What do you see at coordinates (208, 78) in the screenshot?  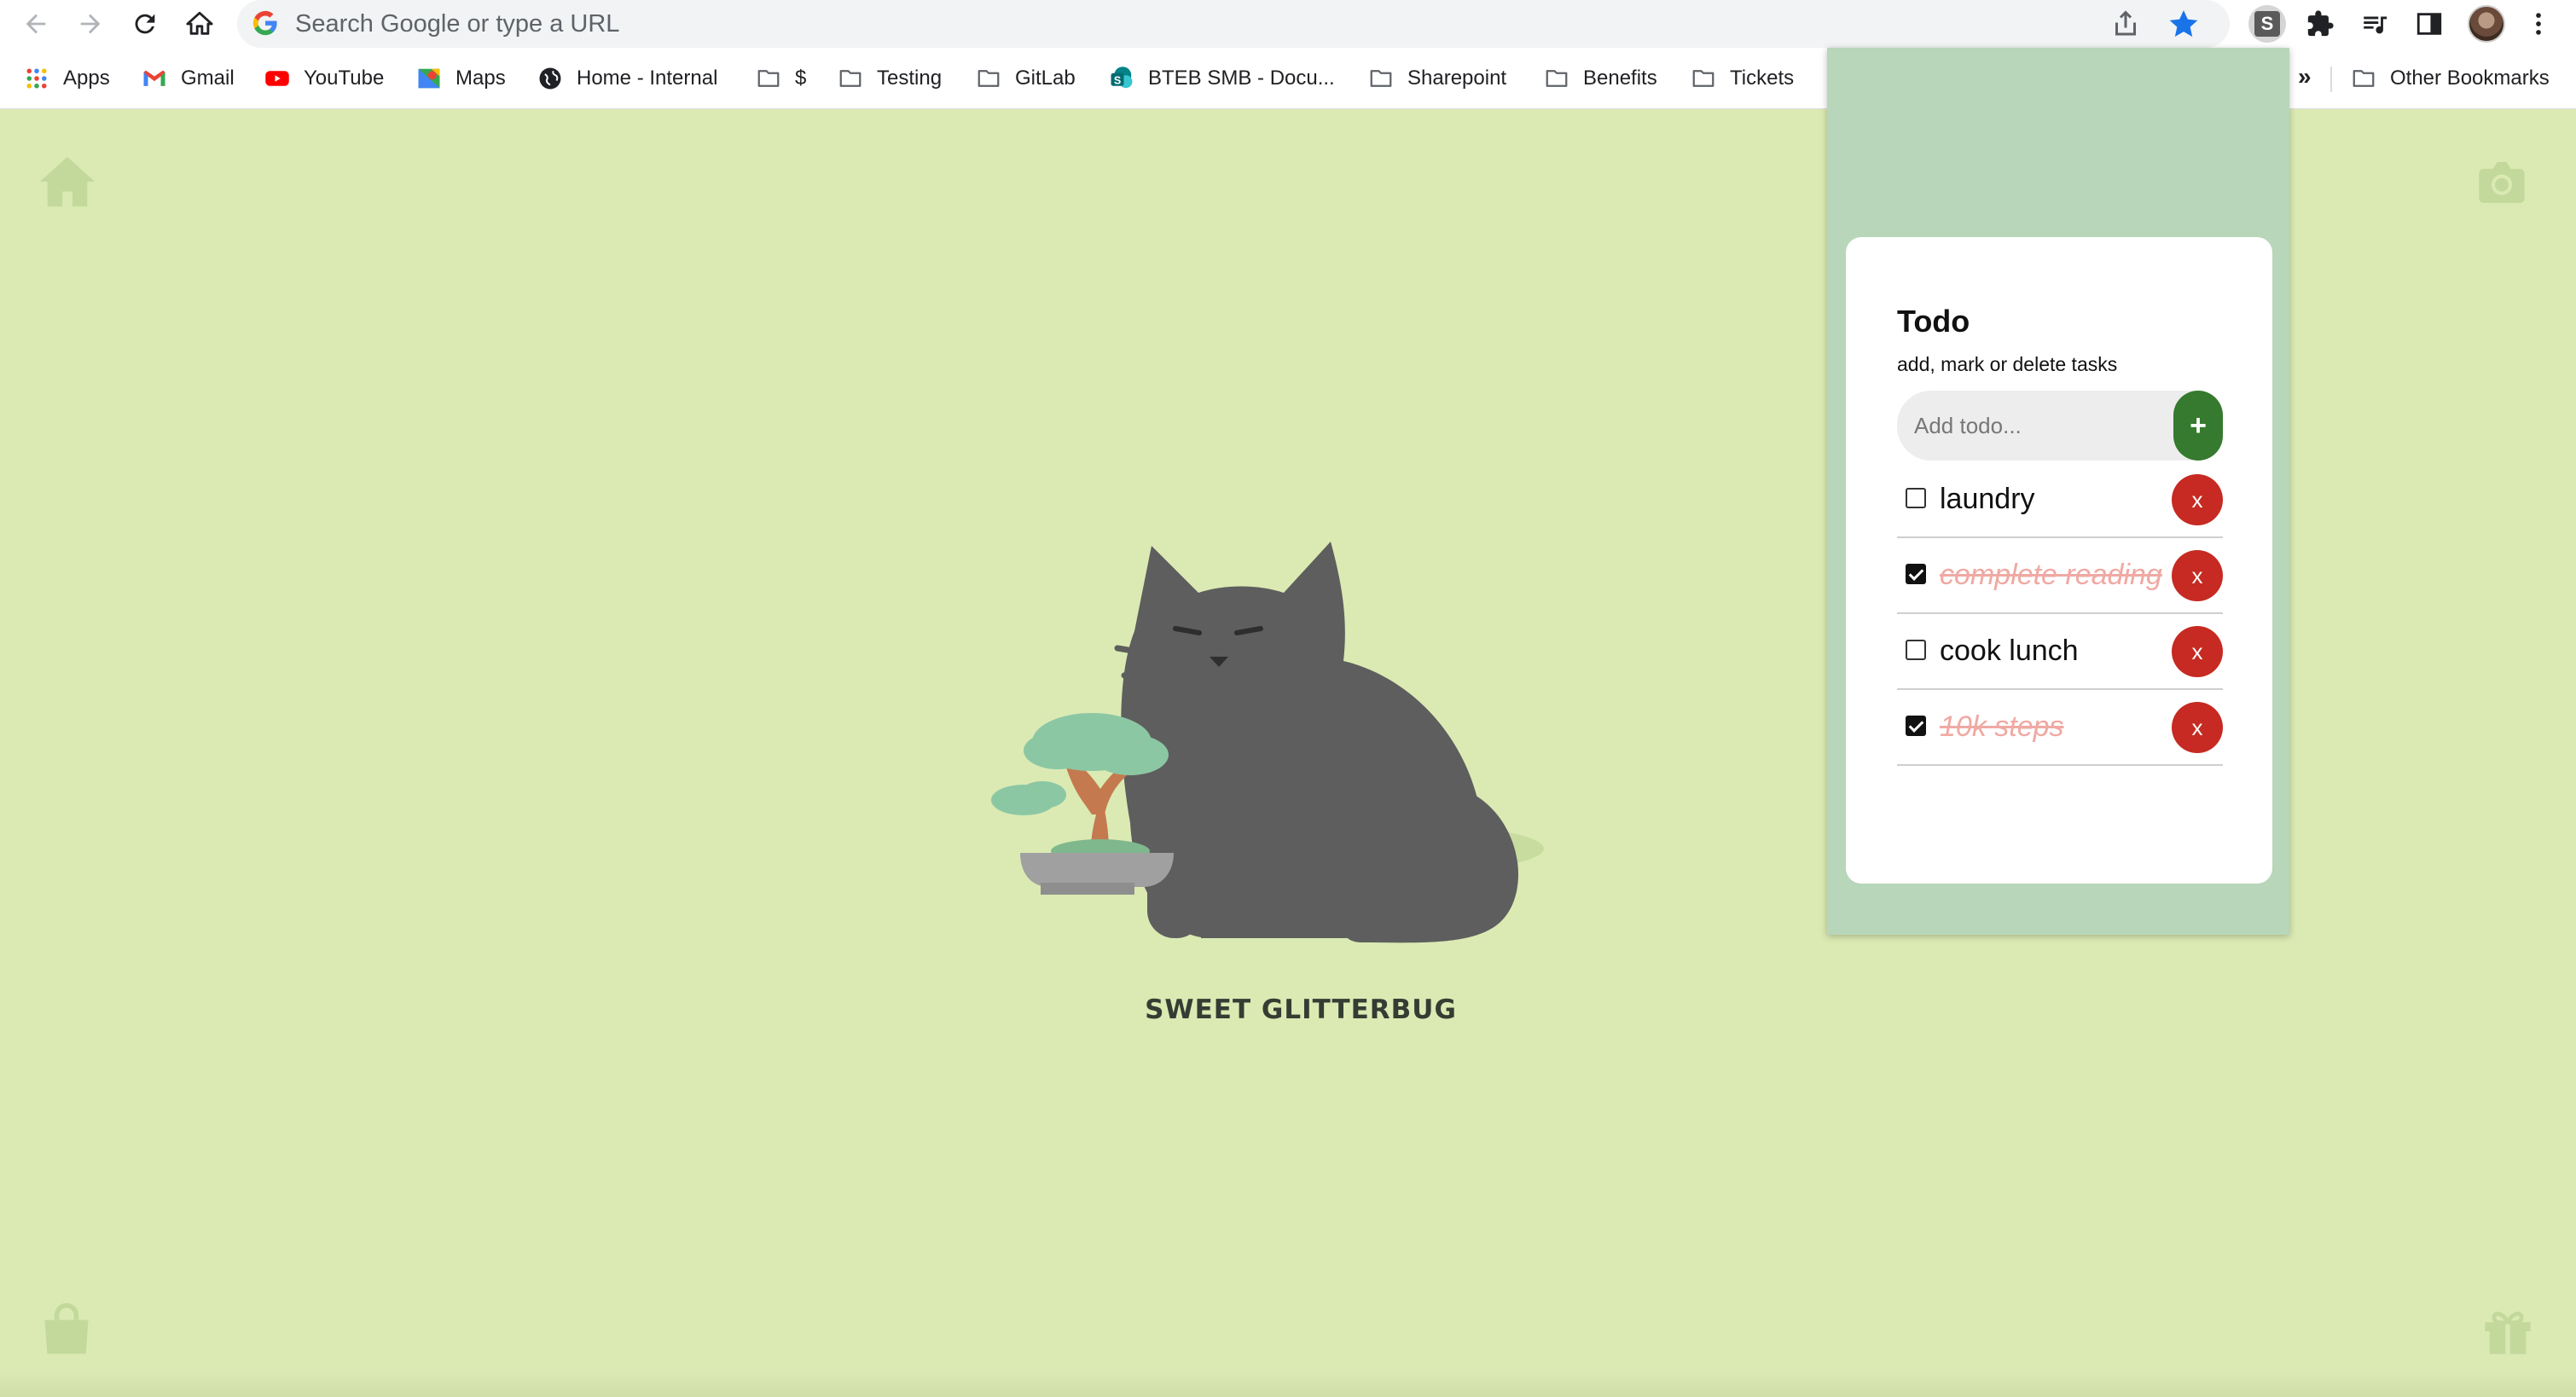 I see `bookmark-label: Gmail` at bounding box center [208, 78].